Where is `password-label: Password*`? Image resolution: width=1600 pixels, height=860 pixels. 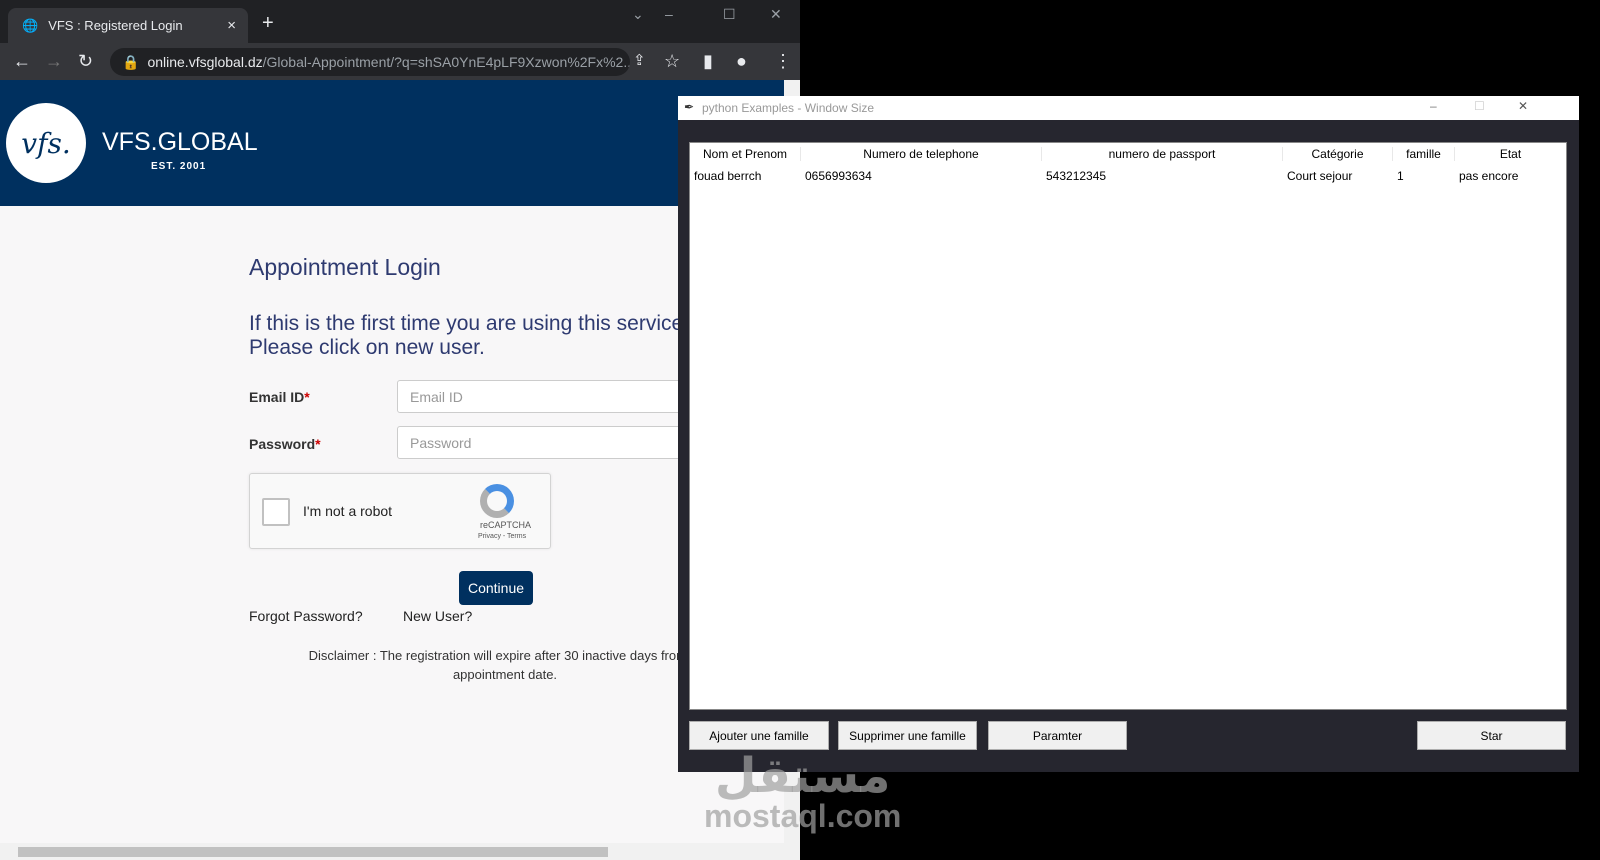 password-label: Password* is located at coordinates (285, 444).